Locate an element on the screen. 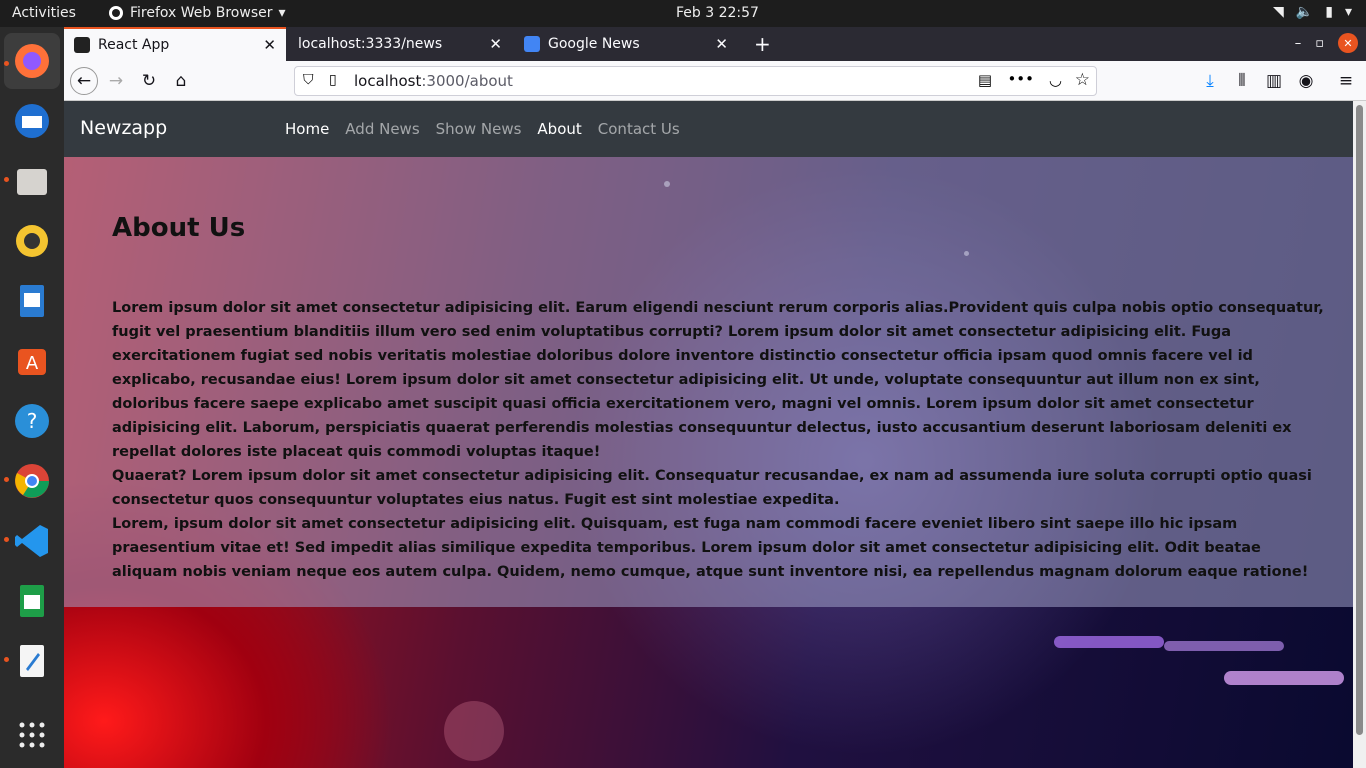 Image resolution: width=1366 pixels, height=768 pixels. software-icon: A is located at coordinates (32, 362).